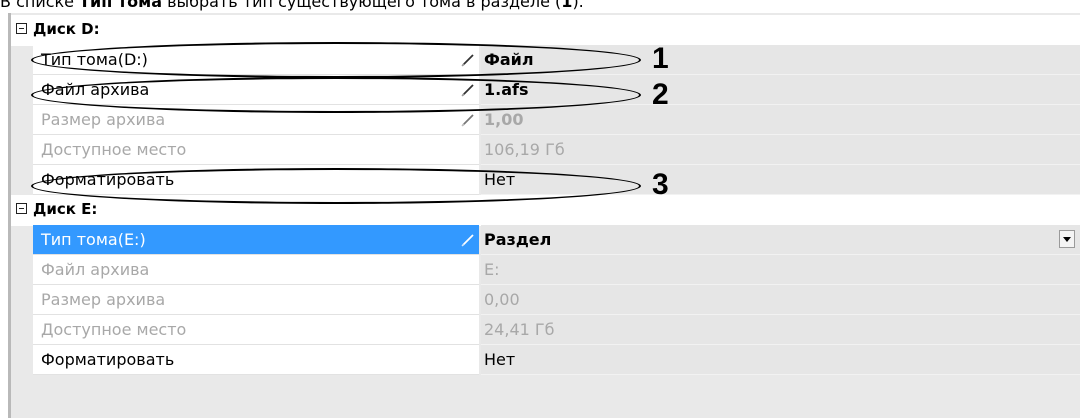 Image resolution: width=1080 pixels, height=418 pixels. What do you see at coordinates (66, 29) in the screenshot?
I see `category-label: Диск D:` at bounding box center [66, 29].